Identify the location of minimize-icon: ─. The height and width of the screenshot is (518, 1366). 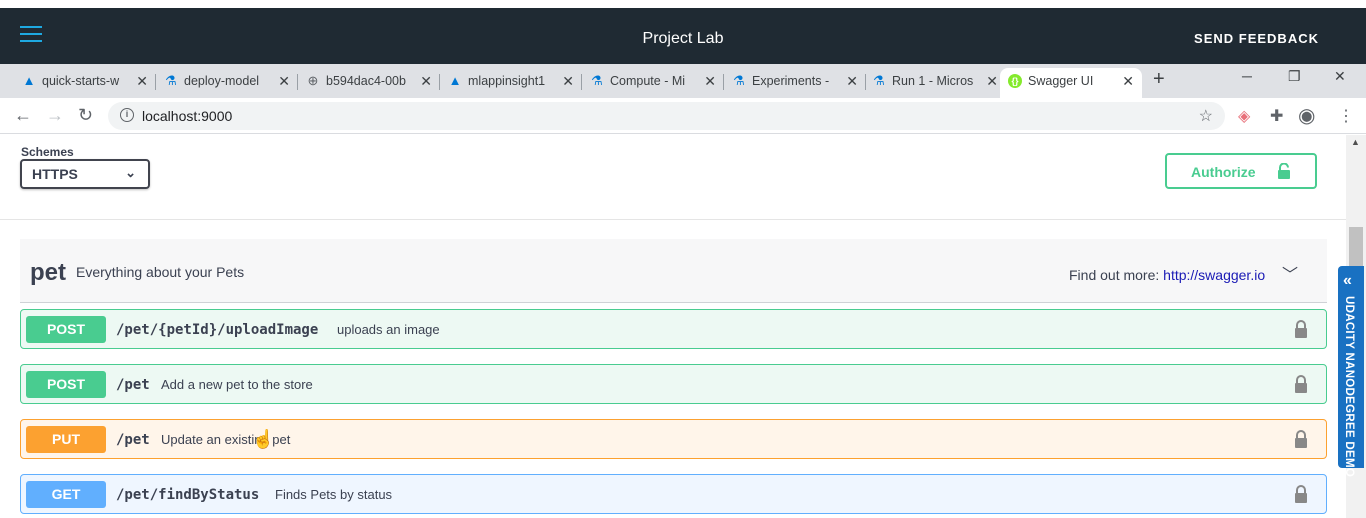
(1247, 76).